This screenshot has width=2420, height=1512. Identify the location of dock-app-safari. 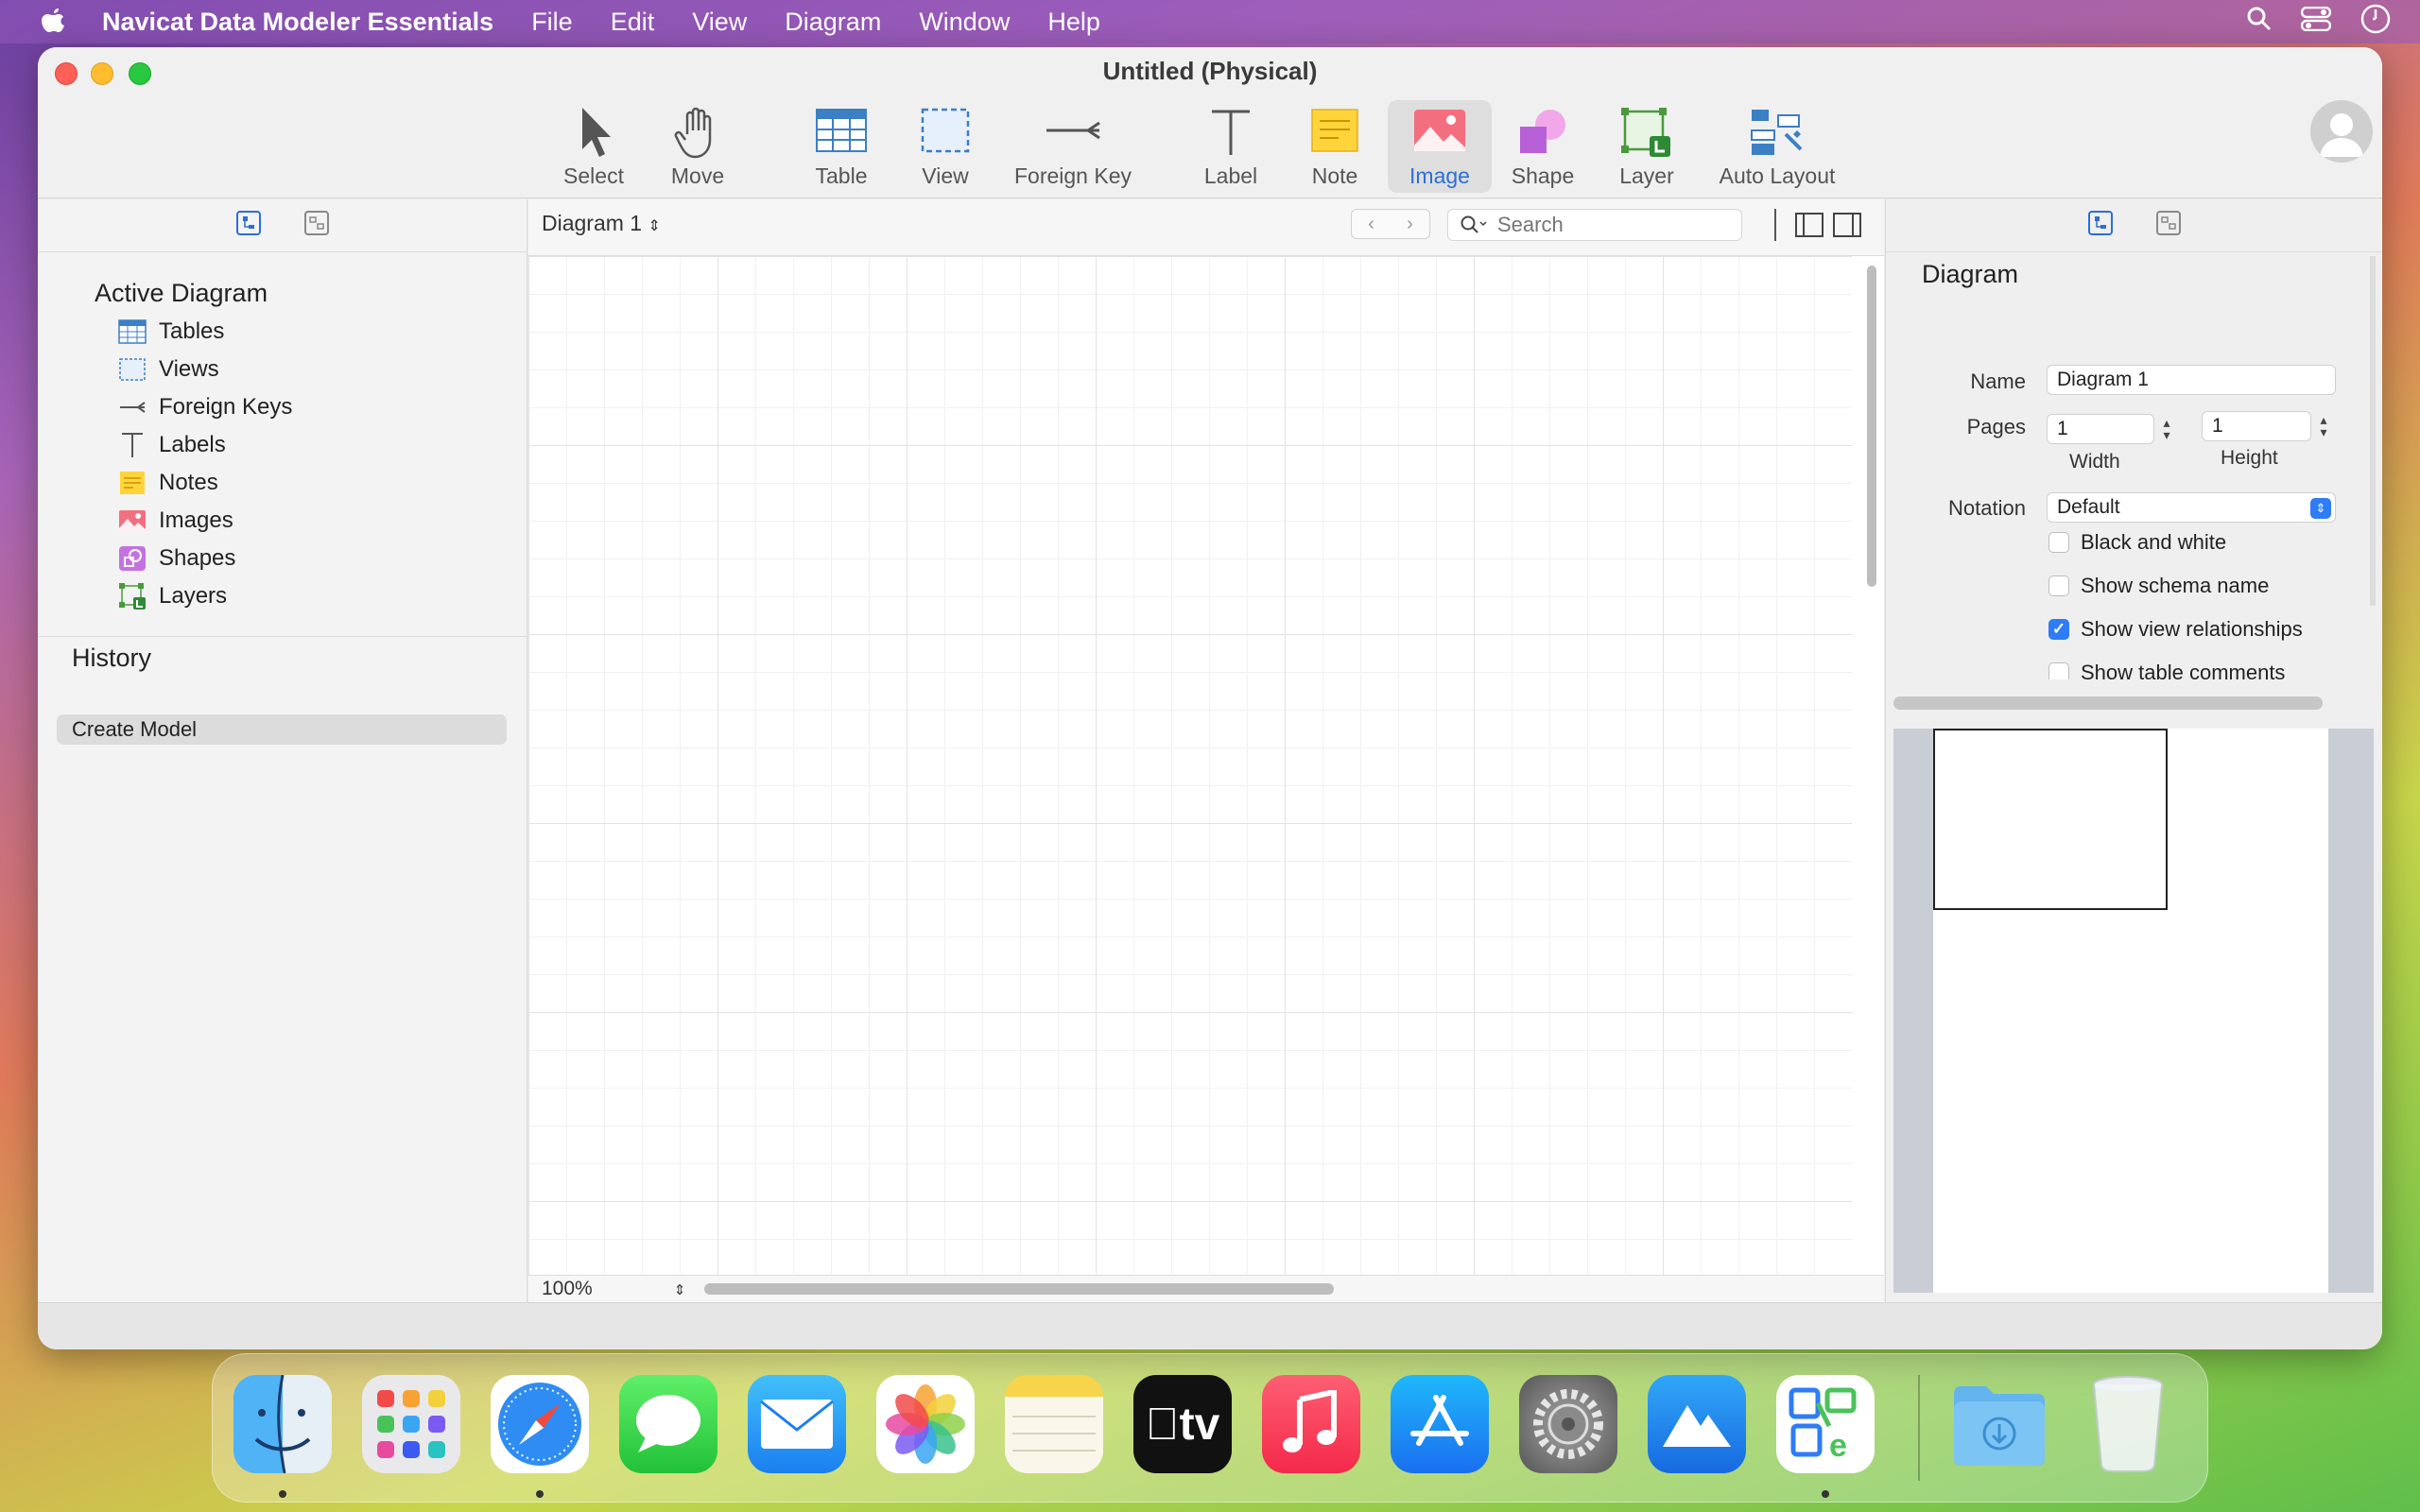
(540, 1424).